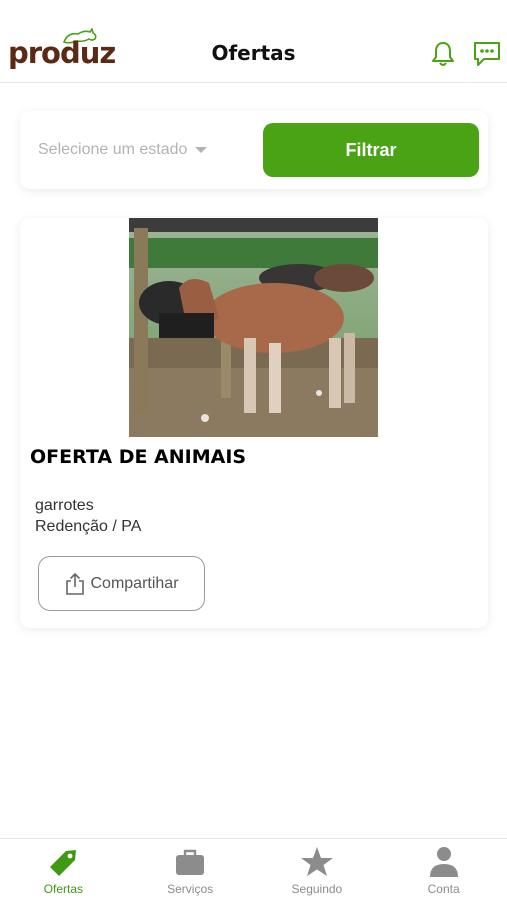 Image resolution: width=507 pixels, height=900 pixels. I want to click on nav-label-ofertas: Ofertas, so click(63, 889).